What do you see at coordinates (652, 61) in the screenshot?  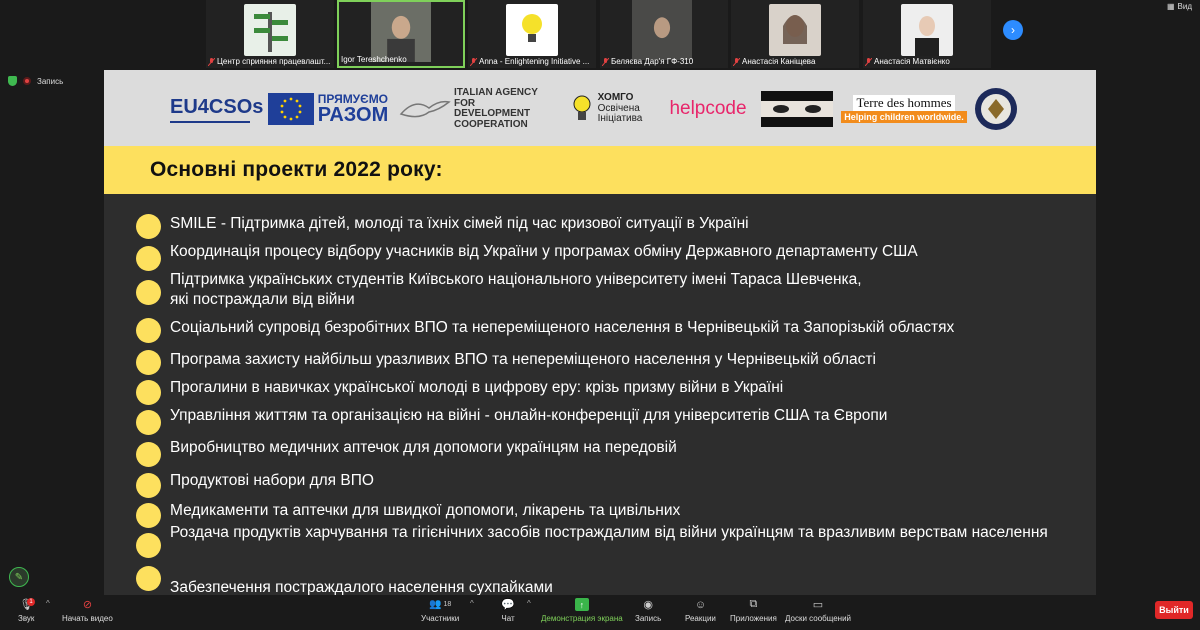 I see `participant-name: Беляєва Дар'я ГФ-310` at bounding box center [652, 61].